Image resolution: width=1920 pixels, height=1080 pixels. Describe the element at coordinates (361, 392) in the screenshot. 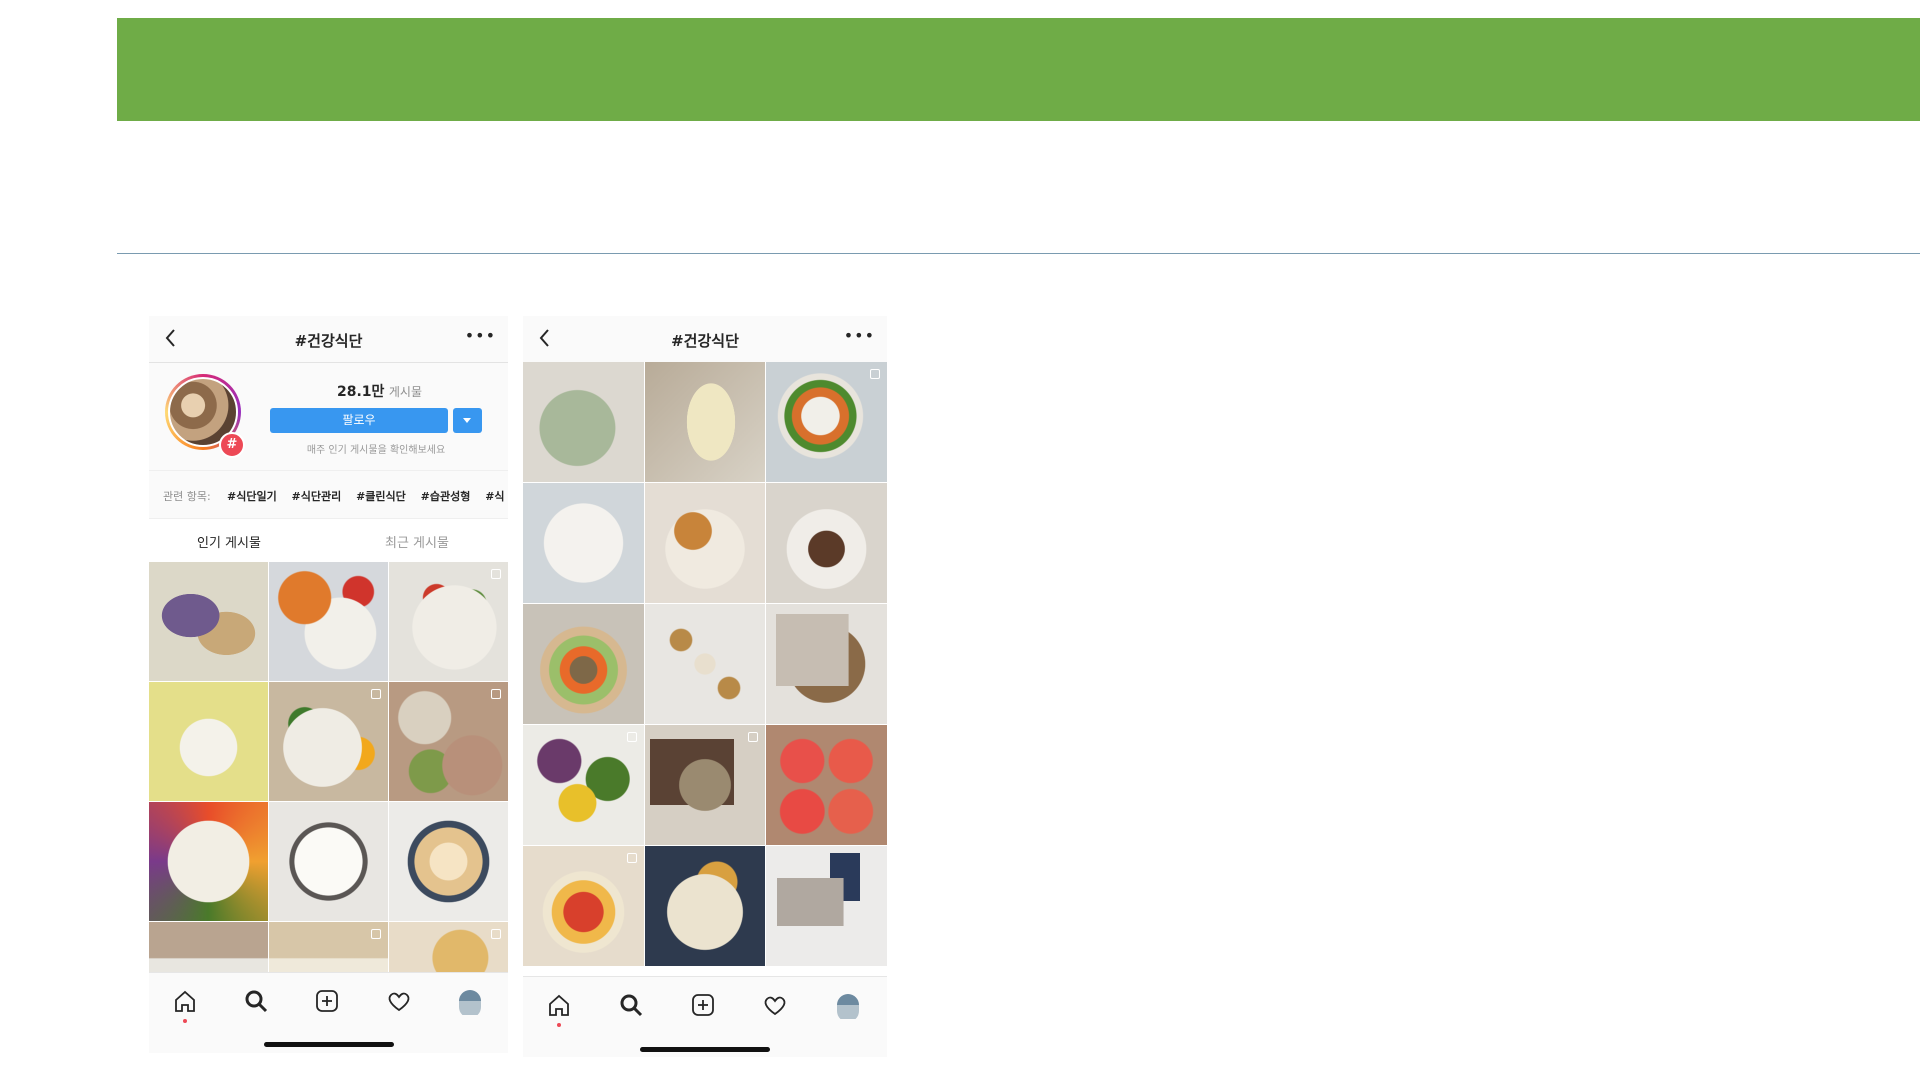

I see `post-count-value: 28.1만` at that location.